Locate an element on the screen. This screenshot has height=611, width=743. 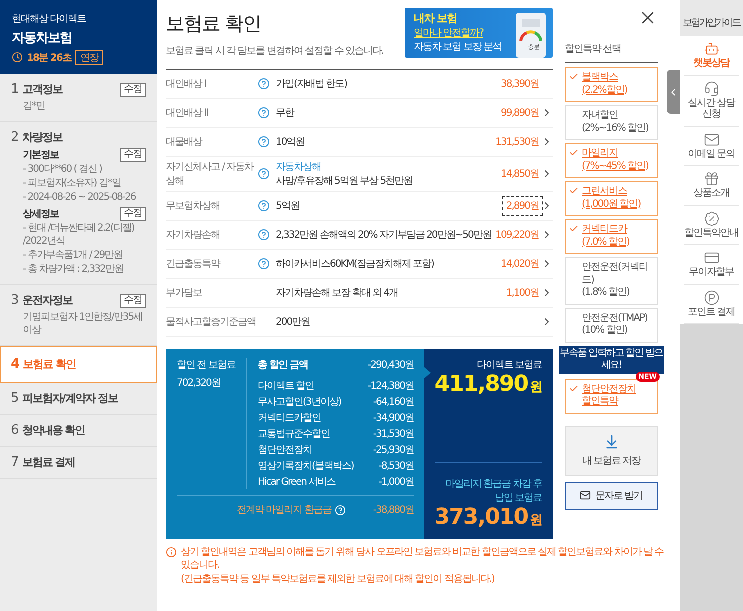
discount-option: 자녀할인 (2%~16% 할인) is located at coordinates (611, 122).